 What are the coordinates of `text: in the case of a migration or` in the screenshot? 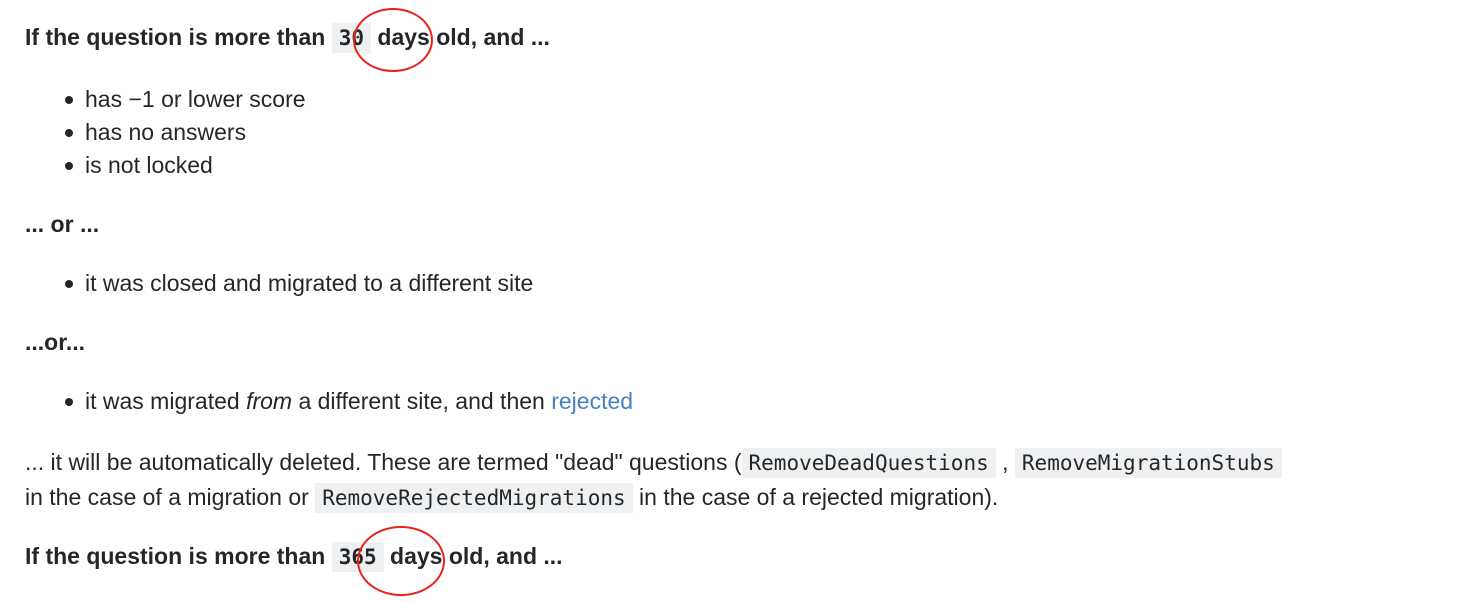 It's located at (167, 497).